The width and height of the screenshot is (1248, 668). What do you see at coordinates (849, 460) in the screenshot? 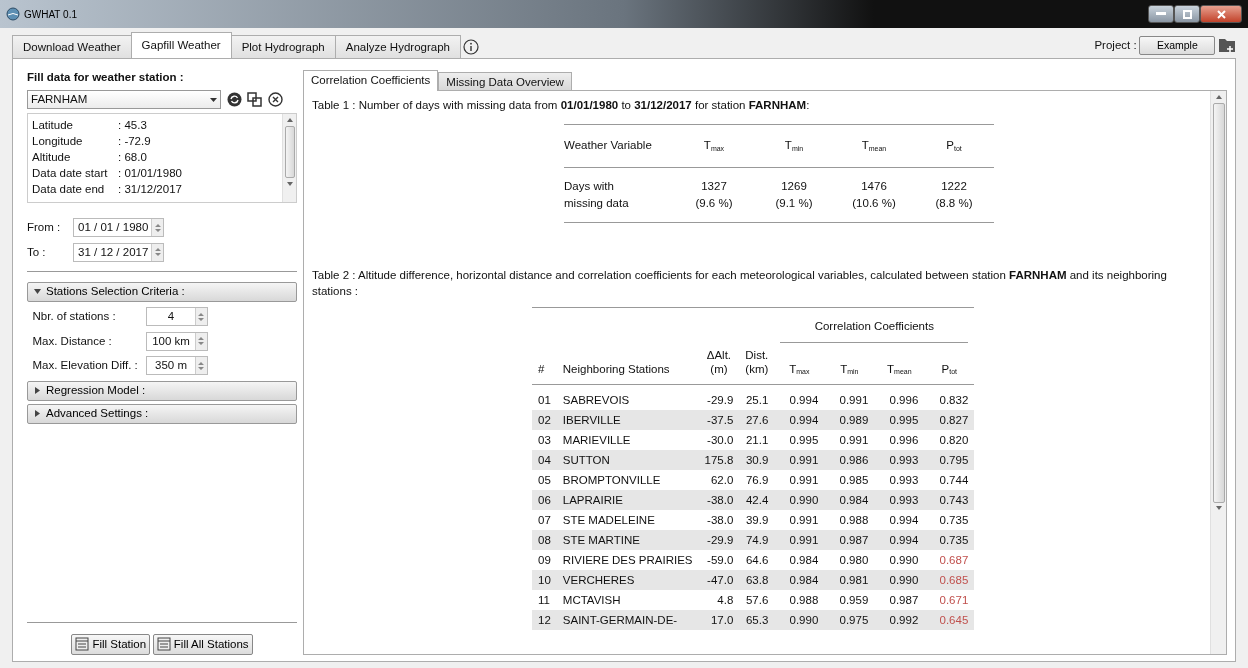
I see `table-cell: 0.986` at bounding box center [849, 460].